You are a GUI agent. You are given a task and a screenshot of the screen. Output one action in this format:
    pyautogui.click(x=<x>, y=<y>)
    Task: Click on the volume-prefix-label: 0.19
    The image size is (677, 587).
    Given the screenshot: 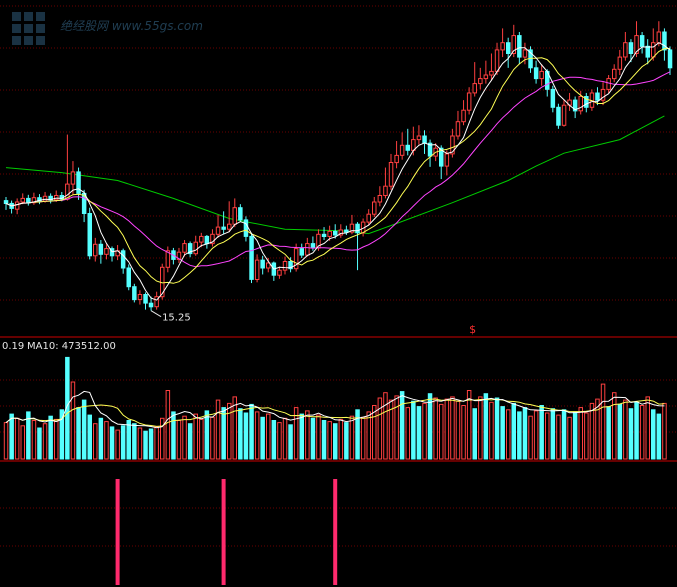 What is the action you would take?
    pyautogui.click(x=13, y=346)
    